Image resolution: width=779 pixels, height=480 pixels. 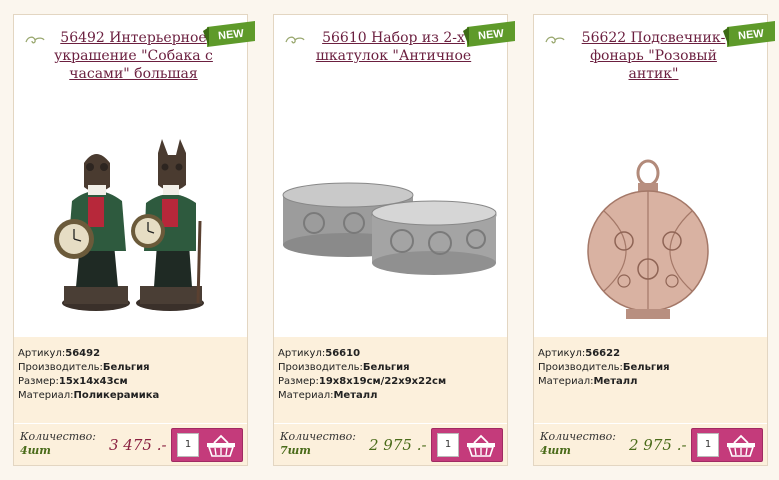 I want to click on spec-row: Артикул:56622, so click(x=579, y=353).